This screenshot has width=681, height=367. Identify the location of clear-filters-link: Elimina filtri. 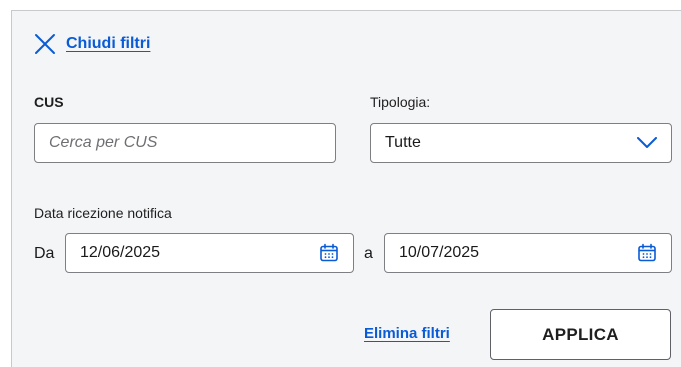
(407, 333).